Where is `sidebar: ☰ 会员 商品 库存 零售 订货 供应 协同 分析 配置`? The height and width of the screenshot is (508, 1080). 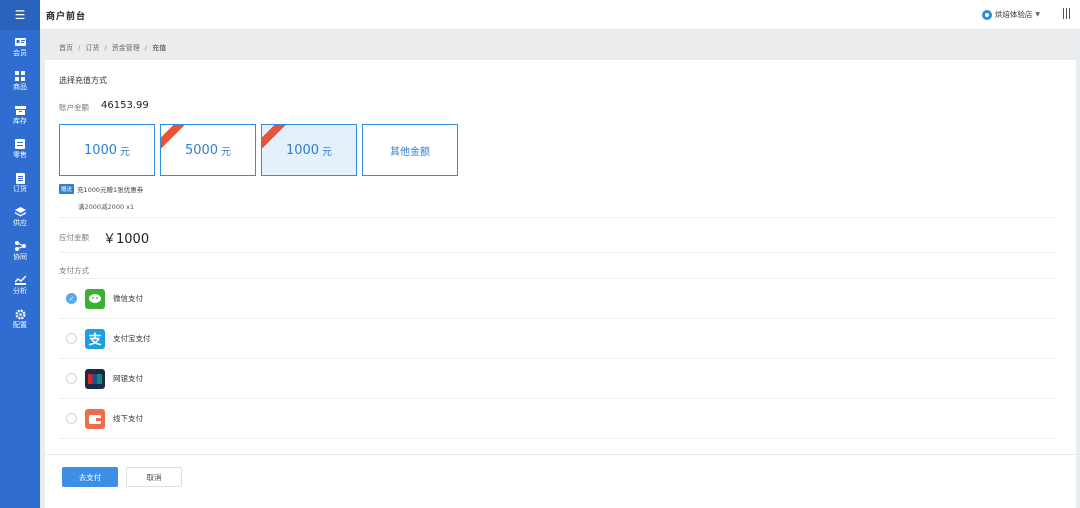 sidebar: ☰ 会员 商品 库存 零售 订货 供应 协同 分析 配置 is located at coordinates (20, 254).